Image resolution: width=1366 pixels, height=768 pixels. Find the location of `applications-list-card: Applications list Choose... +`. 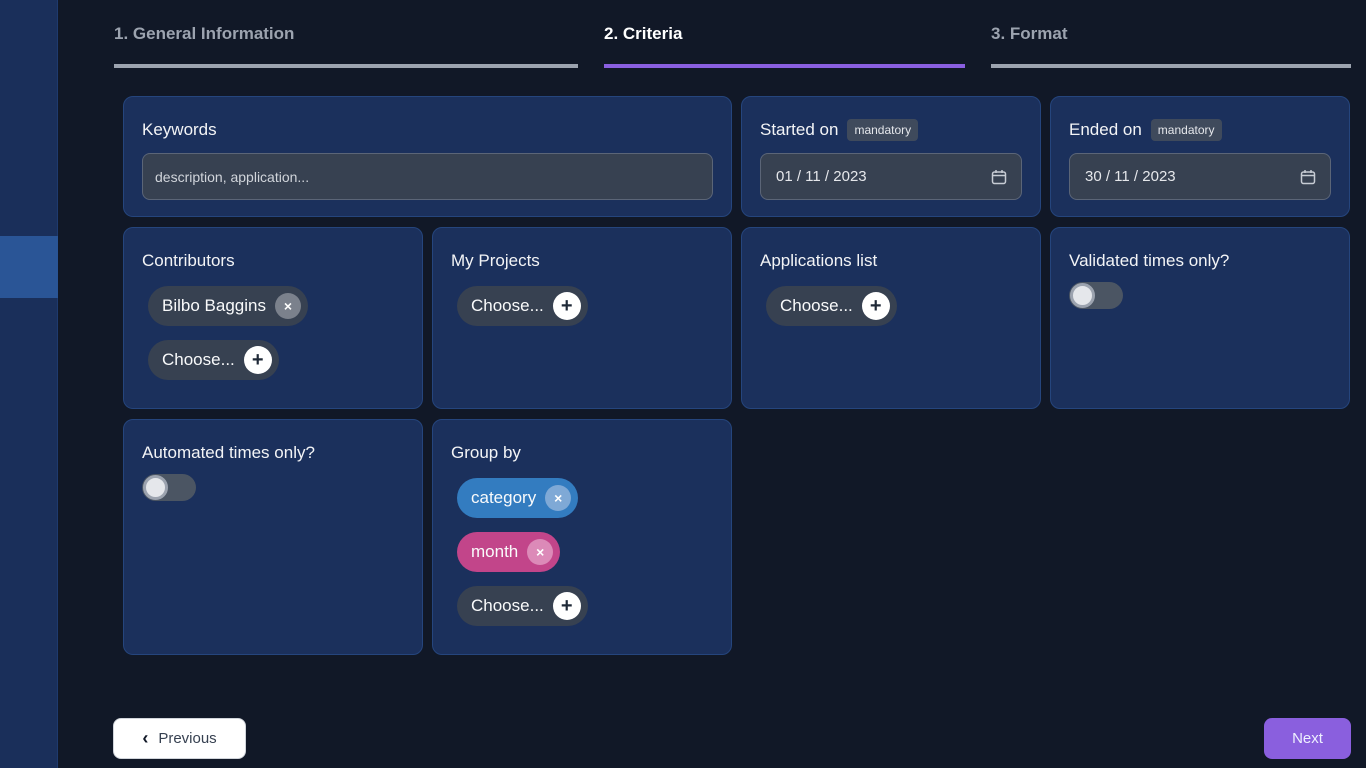

applications-list-card: Applications list Choose... + is located at coordinates (891, 318).